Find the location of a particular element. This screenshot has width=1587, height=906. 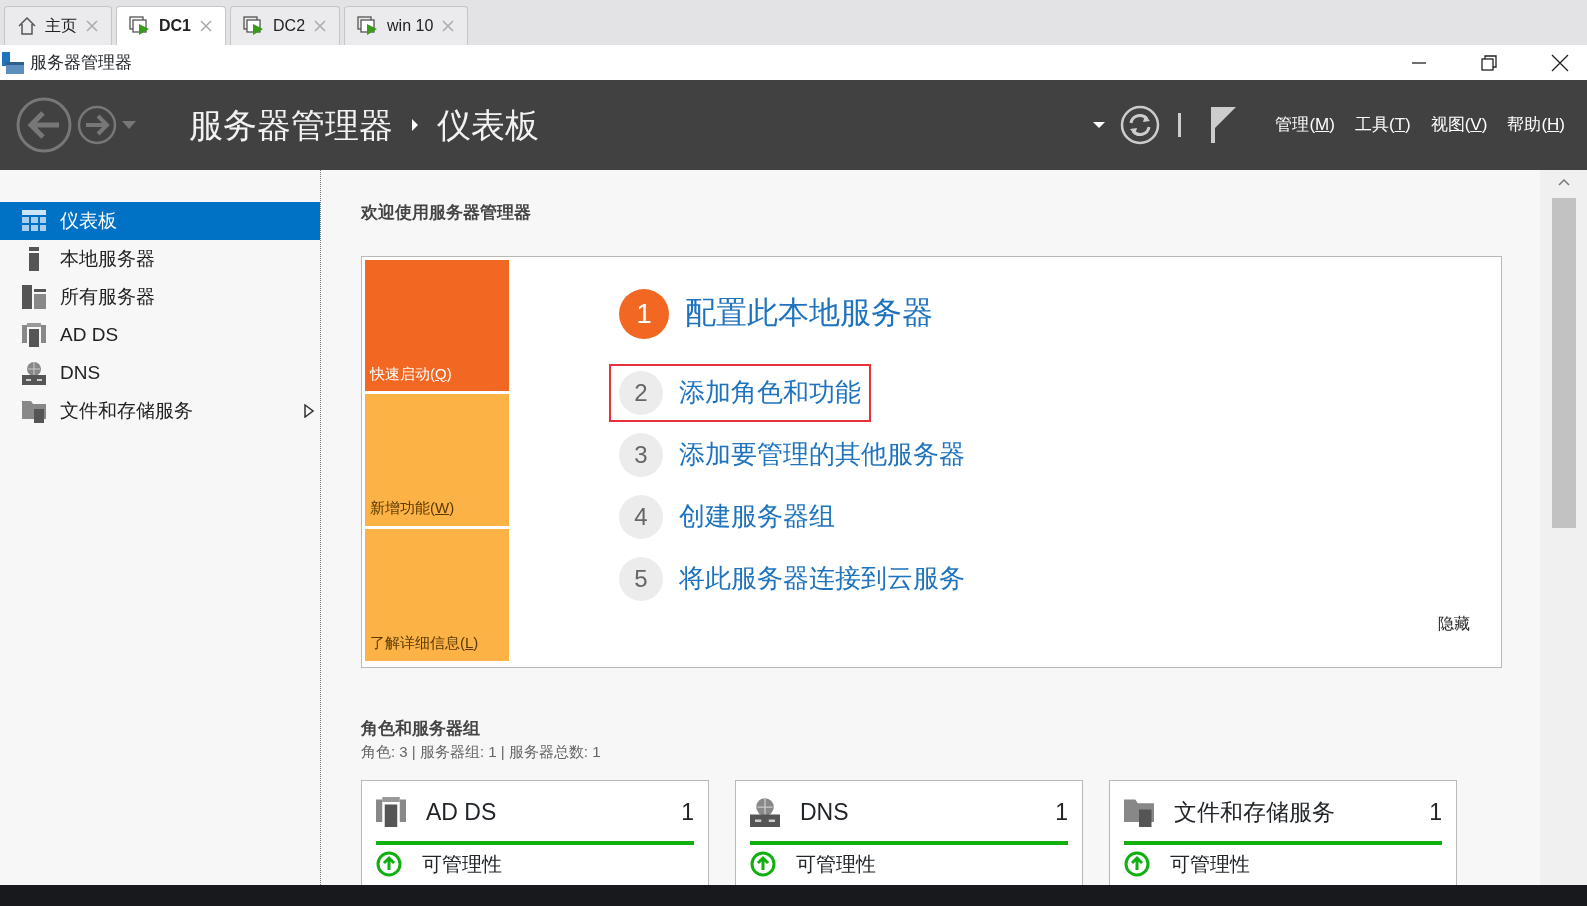

quick-tile: 新增功能(W) is located at coordinates (437, 460).